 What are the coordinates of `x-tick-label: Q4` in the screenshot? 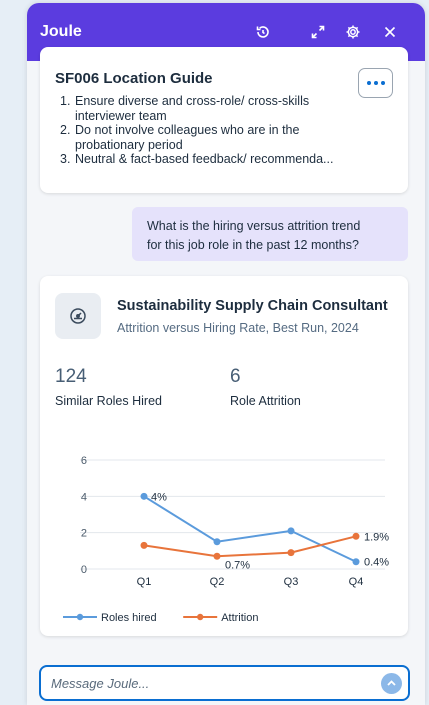 It's located at (356, 582).